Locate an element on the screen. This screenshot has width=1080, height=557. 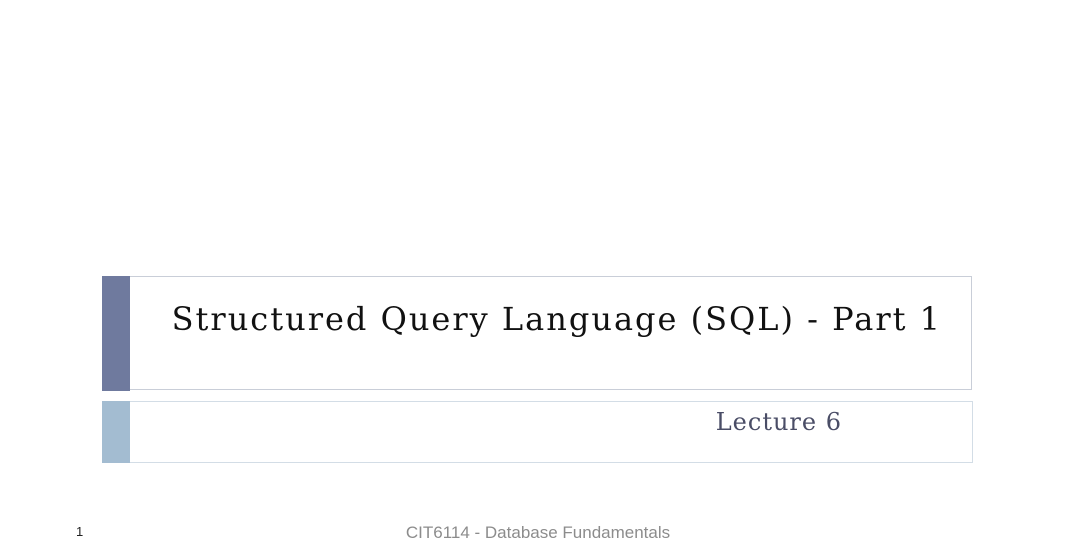
subtitle-box is located at coordinates (537, 432).